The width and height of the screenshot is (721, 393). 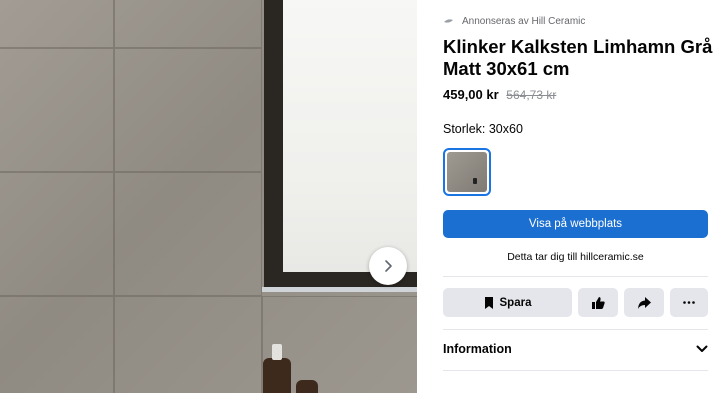 What do you see at coordinates (575, 224) in the screenshot?
I see `view-on-website-button: Visa på webbplats` at bounding box center [575, 224].